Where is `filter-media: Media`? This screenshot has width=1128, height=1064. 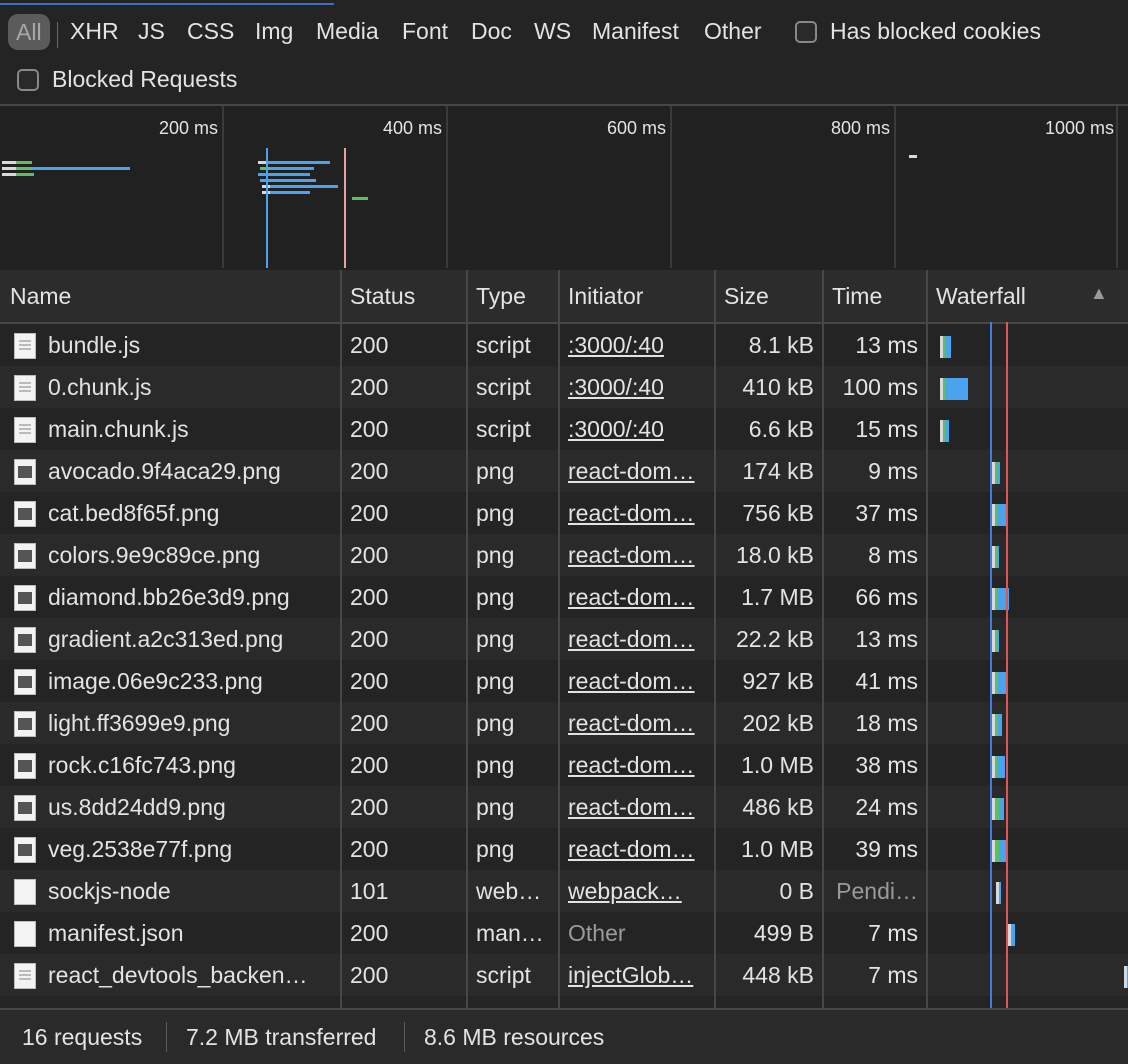 filter-media: Media is located at coordinates (347, 31).